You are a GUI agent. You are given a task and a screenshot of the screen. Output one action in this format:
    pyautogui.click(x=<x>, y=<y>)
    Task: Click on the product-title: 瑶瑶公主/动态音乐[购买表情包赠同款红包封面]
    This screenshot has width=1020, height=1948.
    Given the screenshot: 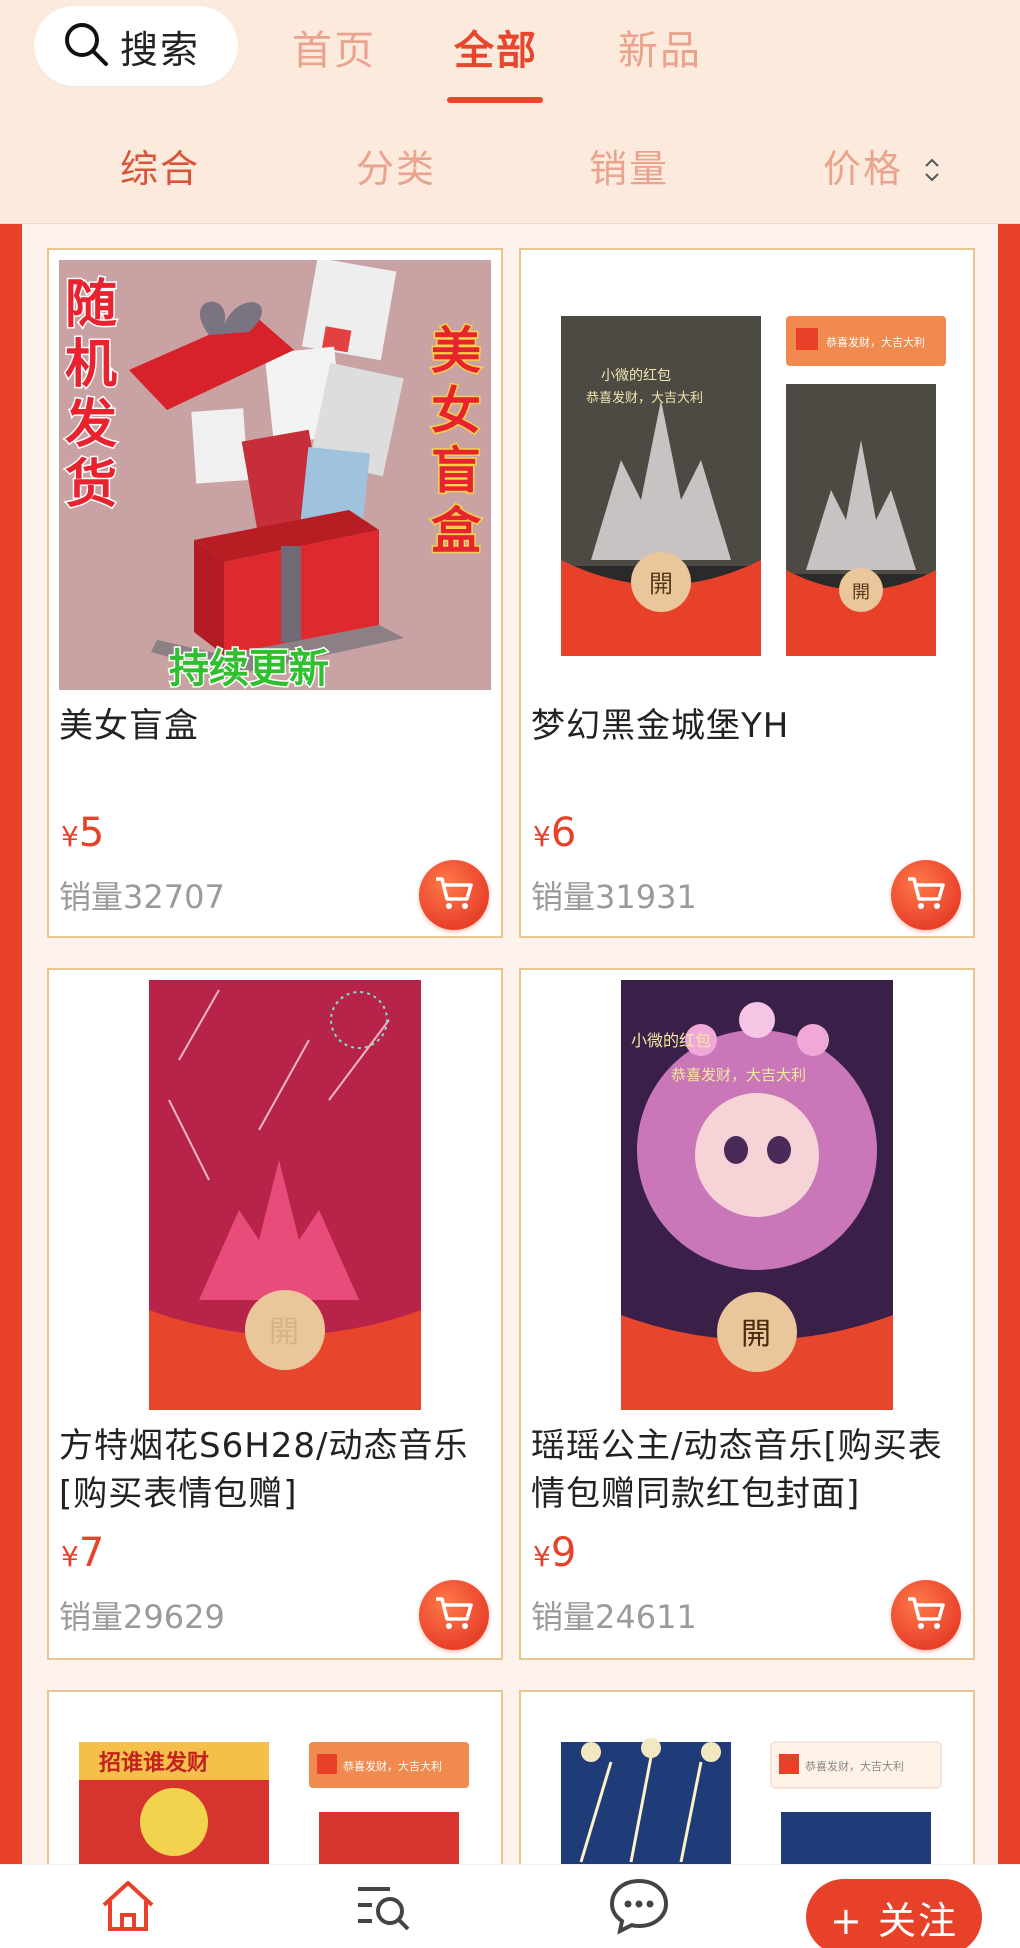 What is the action you would take?
    pyautogui.click(x=737, y=1470)
    